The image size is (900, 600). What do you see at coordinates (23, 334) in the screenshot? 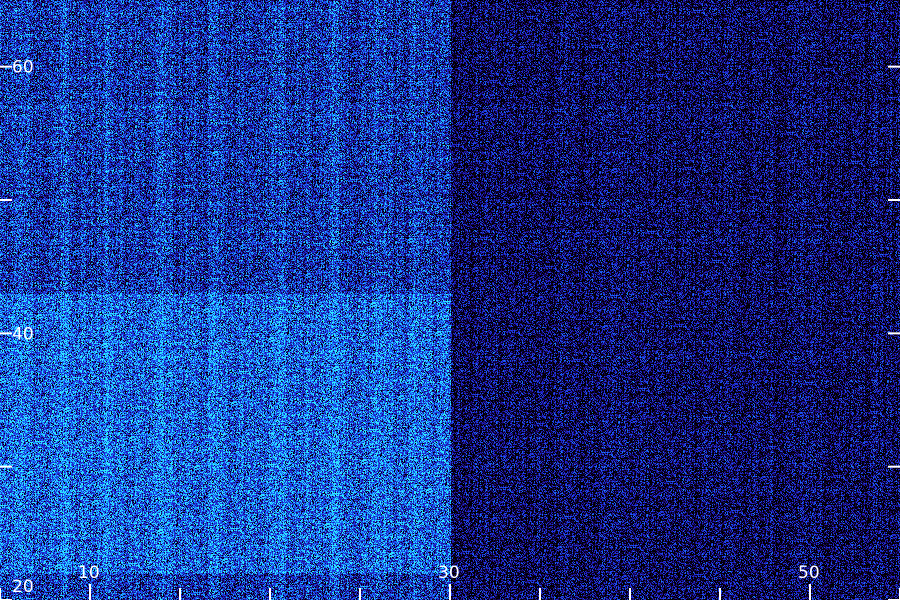
I see `y-tick-label: 40` at bounding box center [23, 334].